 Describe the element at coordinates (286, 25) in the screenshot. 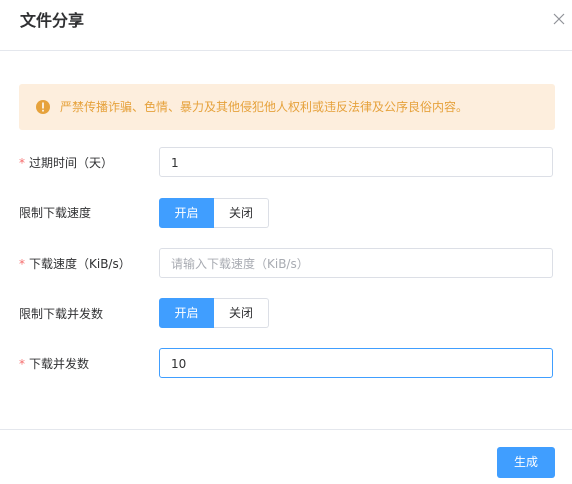

I see `dialog-header: 文件分享` at that location.